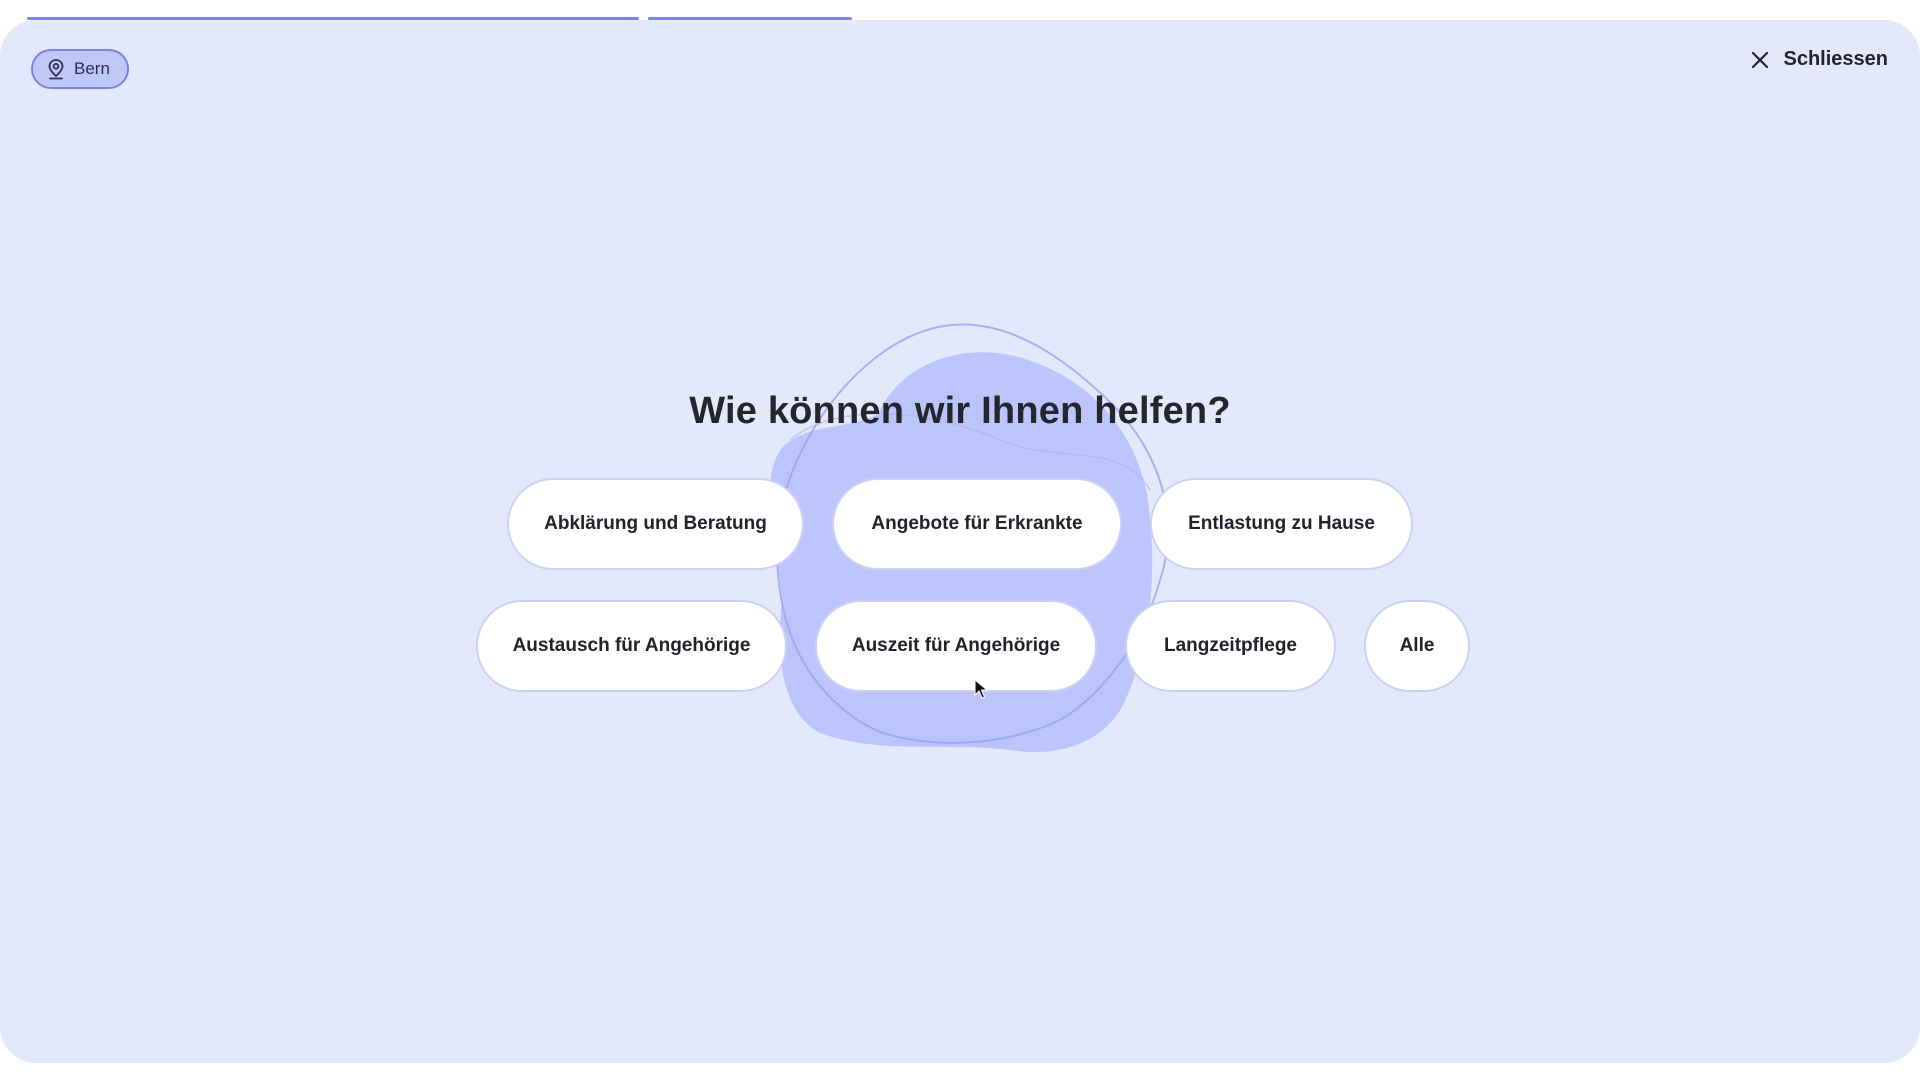  I want to click on location-chip: Bern, so click(80, 69).